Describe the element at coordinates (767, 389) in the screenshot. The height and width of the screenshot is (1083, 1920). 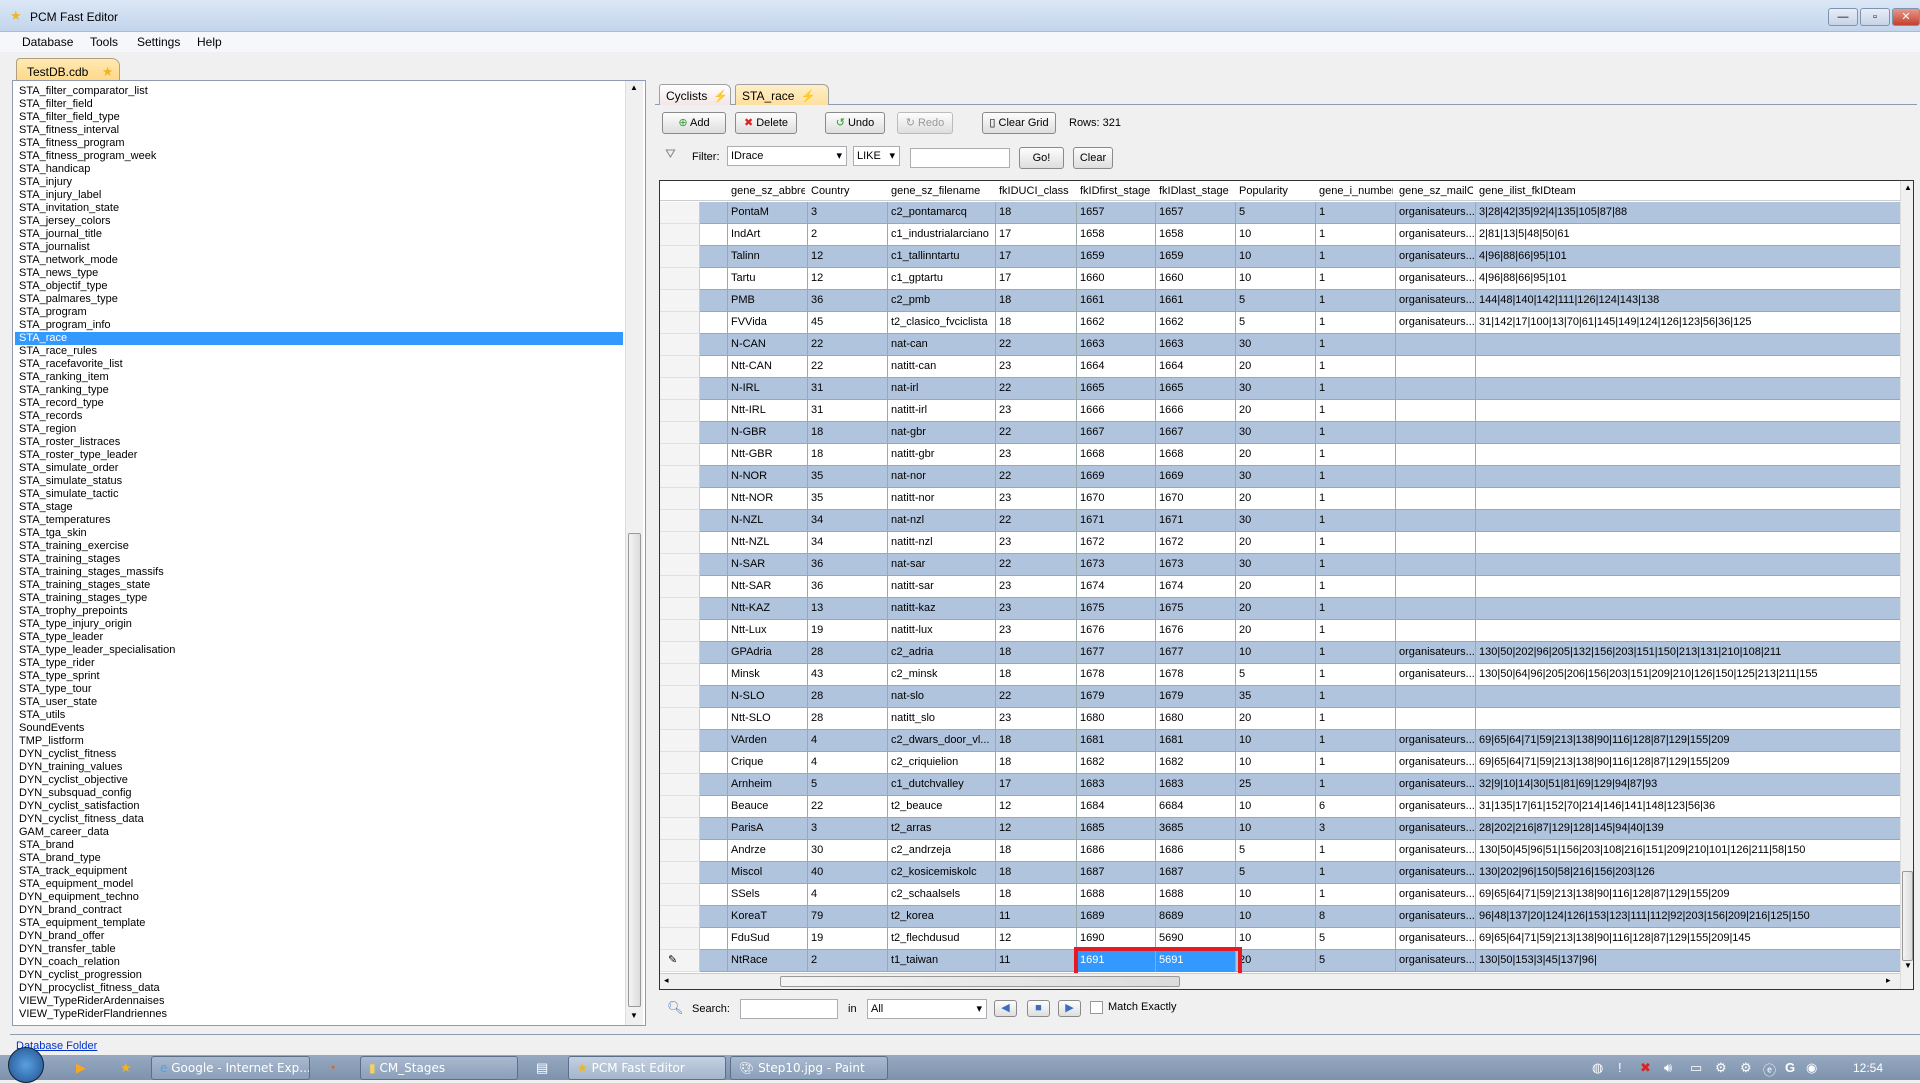
I see `grid-cell: N-IRL` at that location.